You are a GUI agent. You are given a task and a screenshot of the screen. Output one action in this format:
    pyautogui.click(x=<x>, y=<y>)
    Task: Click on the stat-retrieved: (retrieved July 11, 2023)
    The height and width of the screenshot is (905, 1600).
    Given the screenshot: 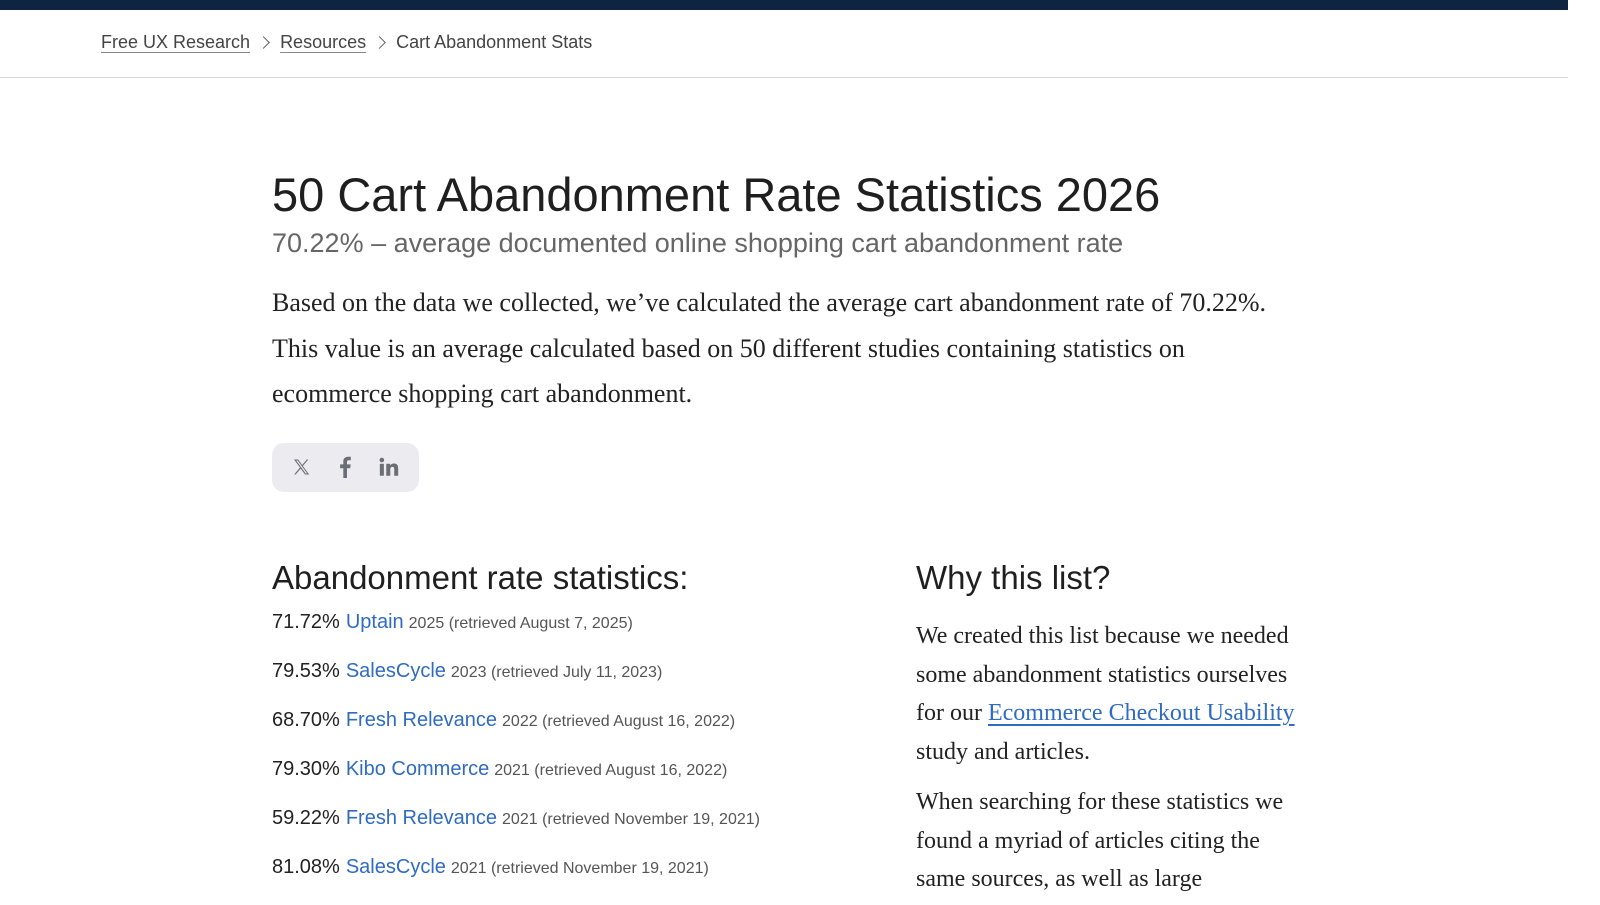 What is the action you would take?
    pyautogui.click(x=576, y=672)
    